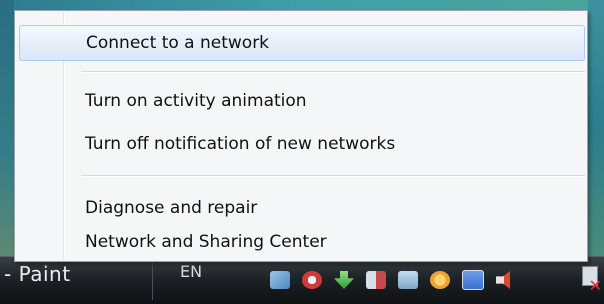  Describe the element at coordinates (191, 271) in the screenshot. I see `language-indicator: EN` at that location.